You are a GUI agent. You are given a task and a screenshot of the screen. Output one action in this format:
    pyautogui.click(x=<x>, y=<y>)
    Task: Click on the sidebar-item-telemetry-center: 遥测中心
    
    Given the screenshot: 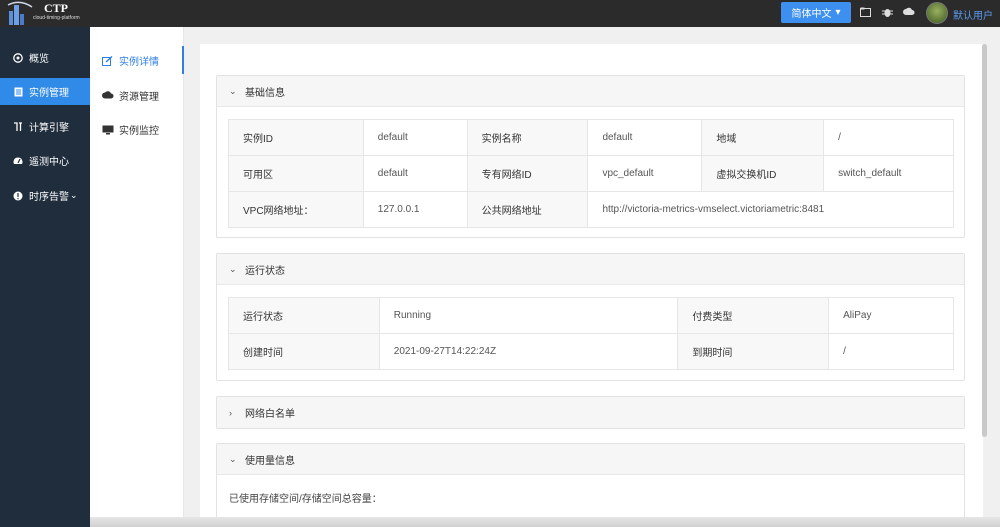 What is the action you would take?
    pyautogui.click(x=45, y=160)
    